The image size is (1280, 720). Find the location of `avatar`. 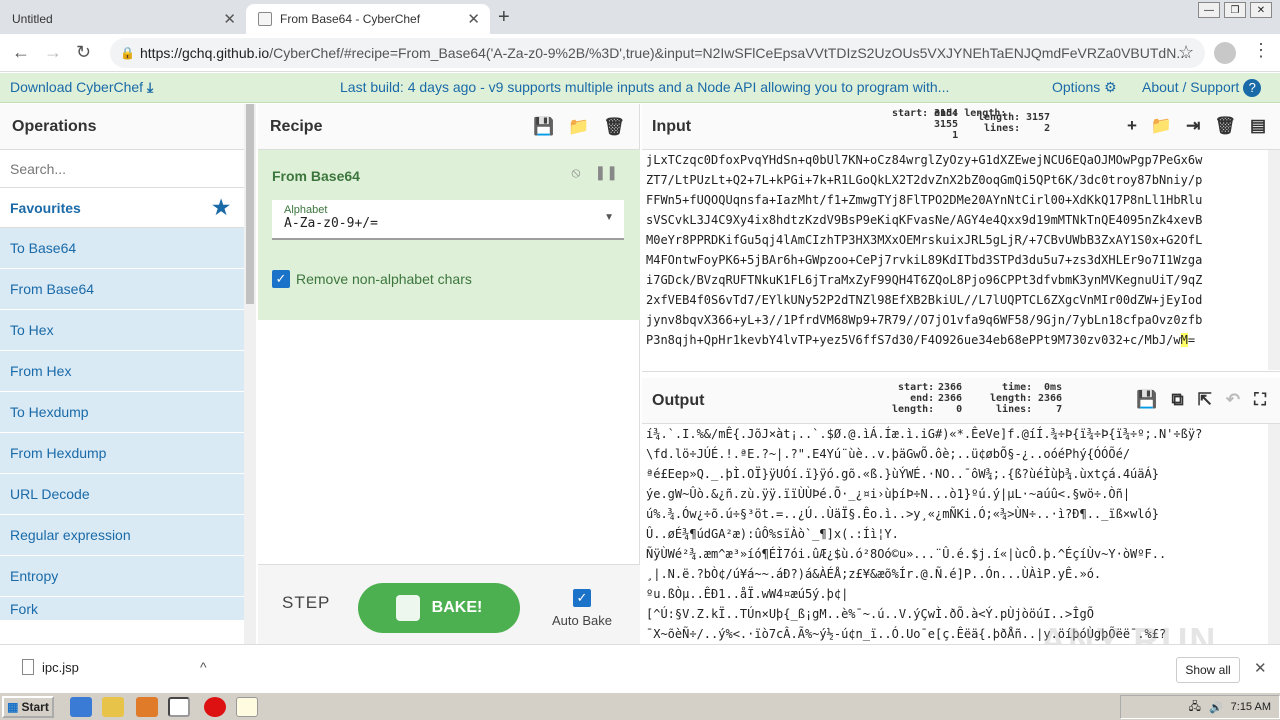

avatar is located at coordinates (1225, 53).